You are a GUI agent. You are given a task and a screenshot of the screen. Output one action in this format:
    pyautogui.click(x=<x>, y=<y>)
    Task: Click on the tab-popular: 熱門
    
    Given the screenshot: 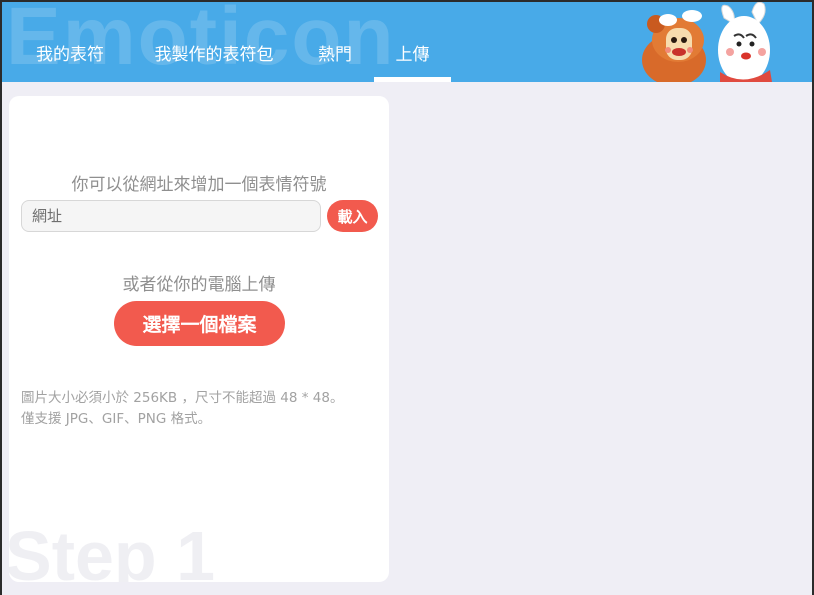 What is the action you would take?
    pyautogui.click(x=335, y=62)
    